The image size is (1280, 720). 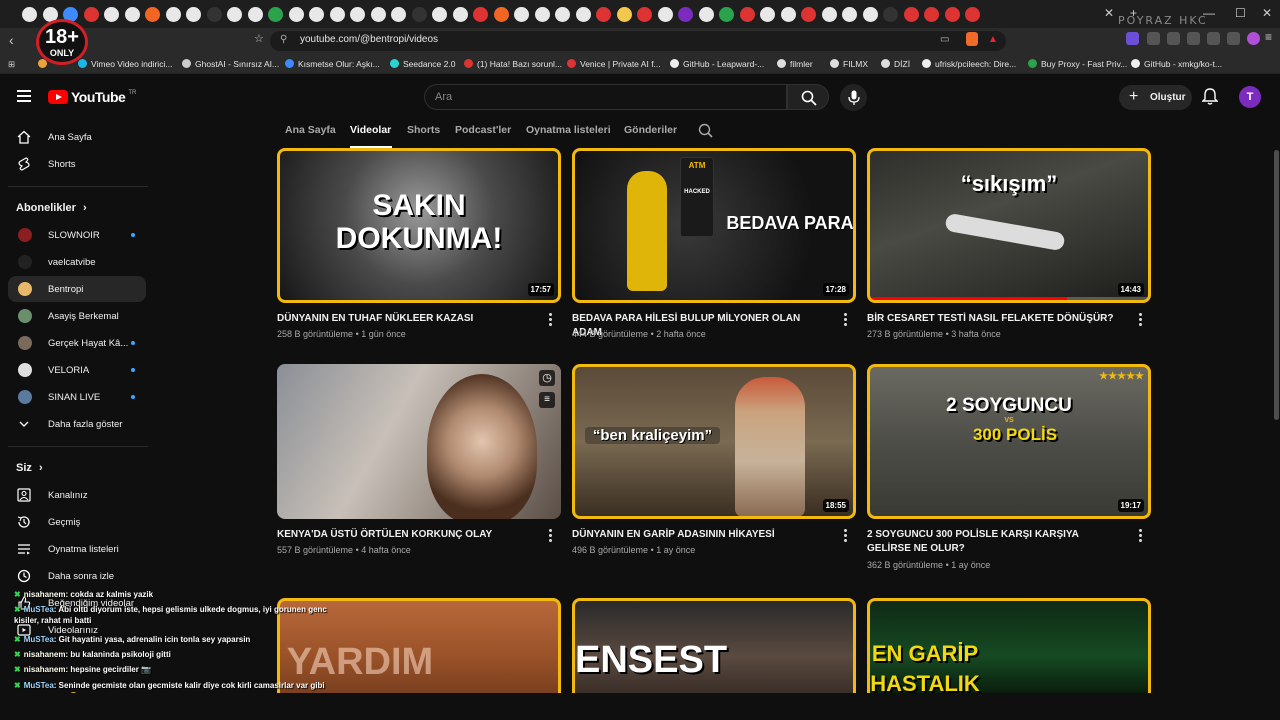 What do you see at coordinates (1009, 645) in the screenshot?
I see `video-thumbnail: EN GARİP HASTALIK` at bounding box center [1009, 645].